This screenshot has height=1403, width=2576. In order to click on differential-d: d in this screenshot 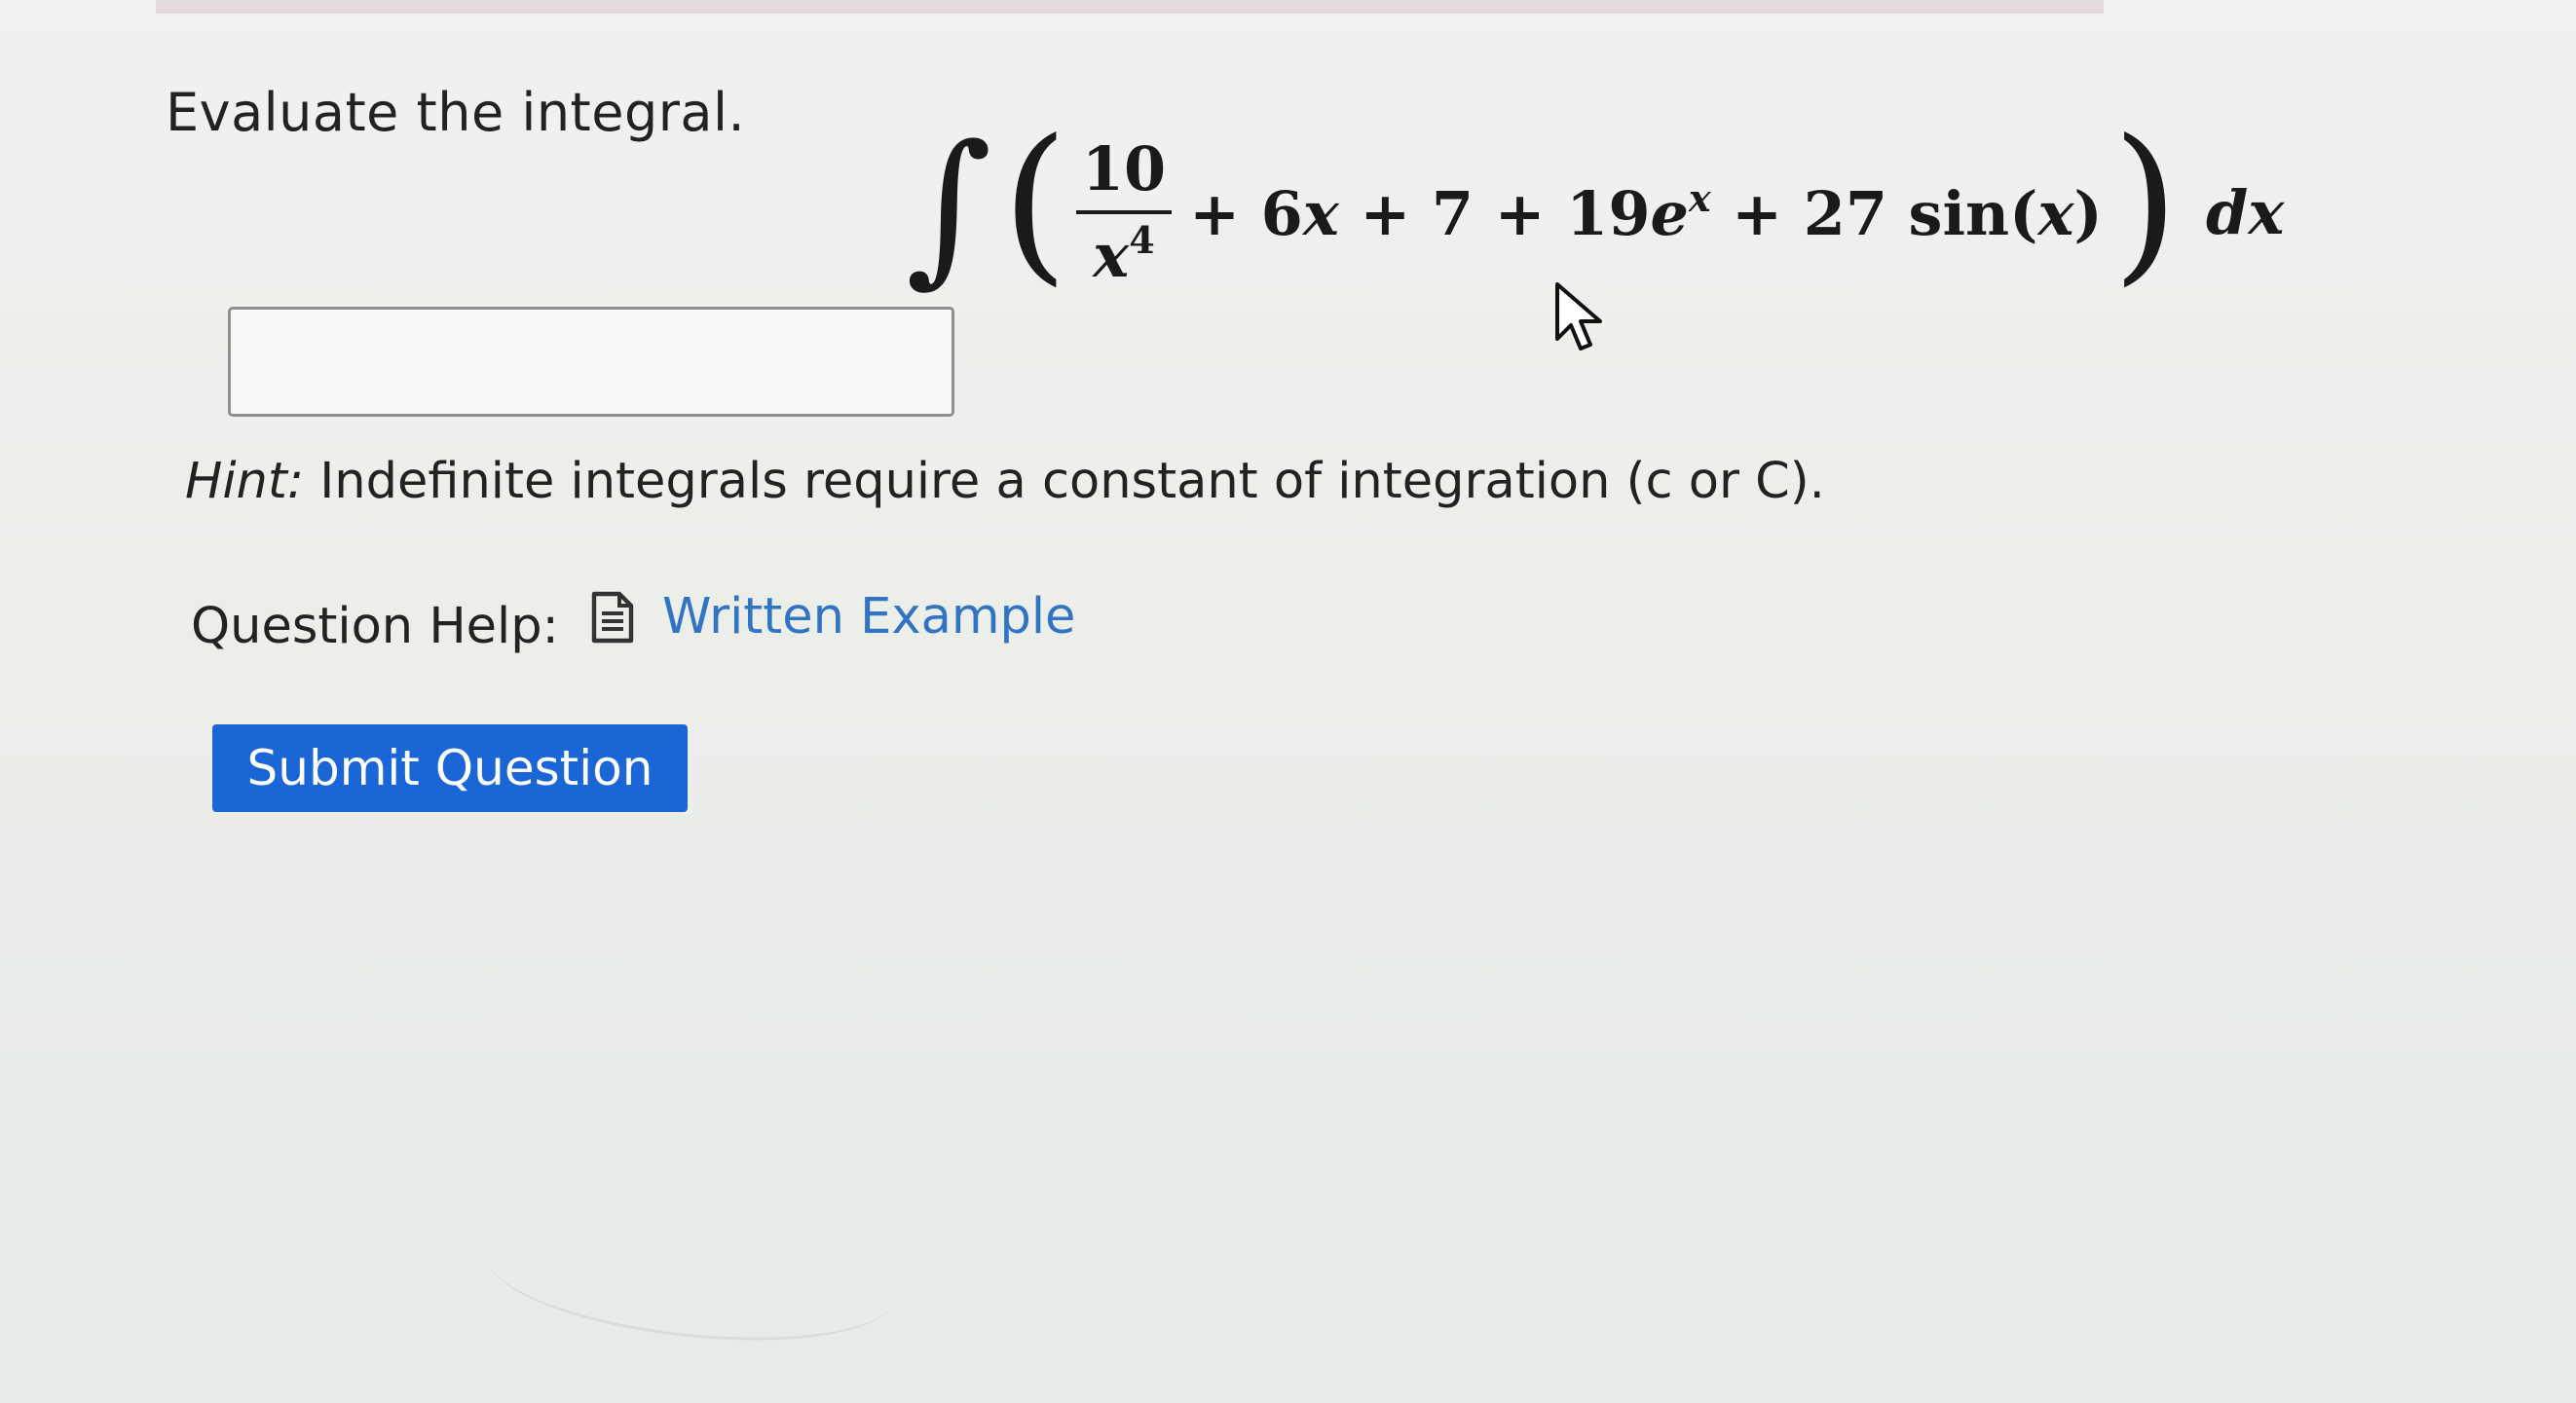, I will do `click(2227, 212)`.